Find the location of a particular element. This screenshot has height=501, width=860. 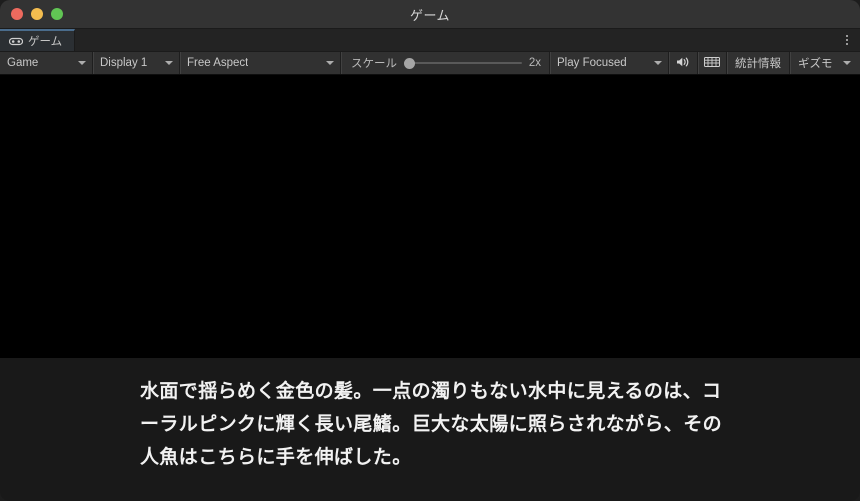

game-target-label: Game is located at coordinates (23, 63).